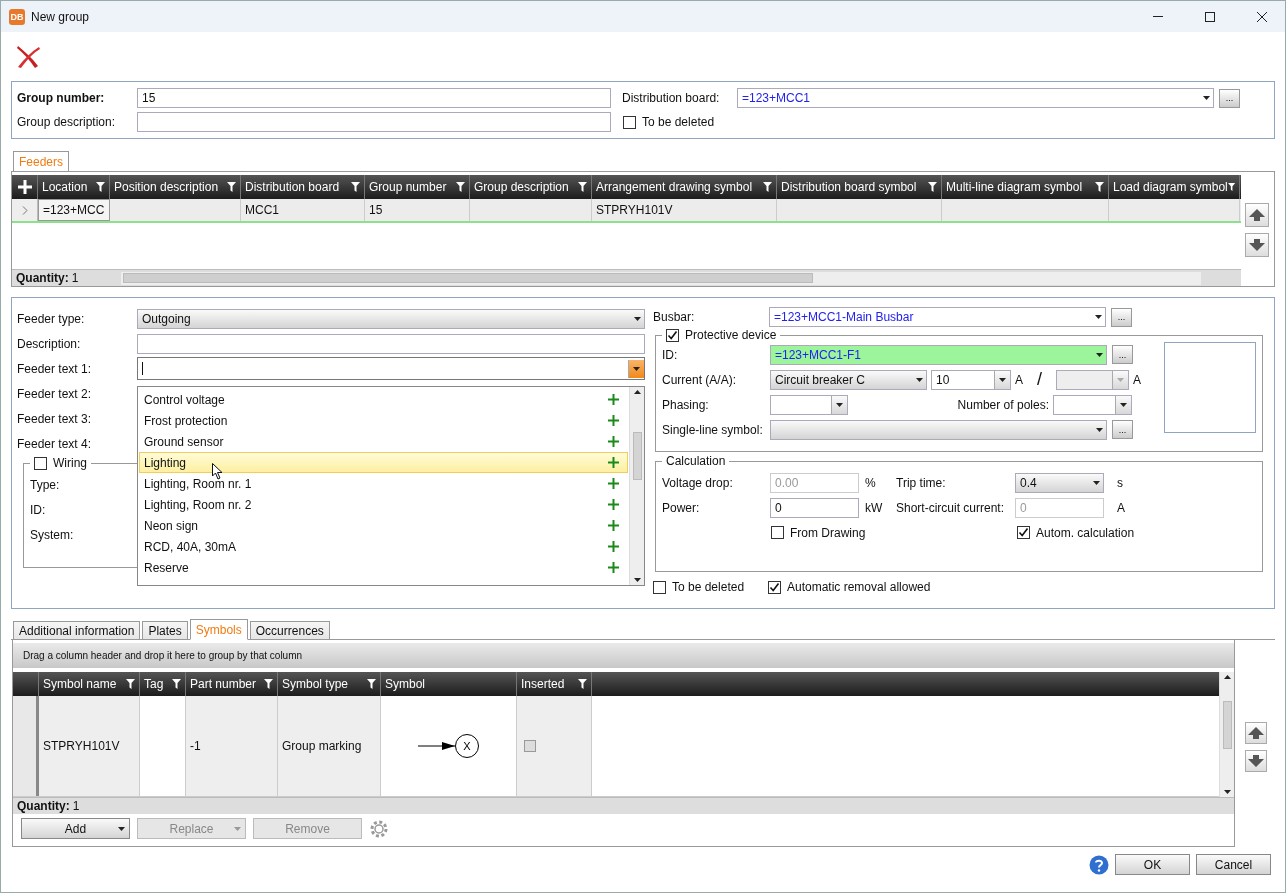  Describe the element at coordinates (1059, 482) in the screenshot. I see `dropdown-field: 0.4` at that location.